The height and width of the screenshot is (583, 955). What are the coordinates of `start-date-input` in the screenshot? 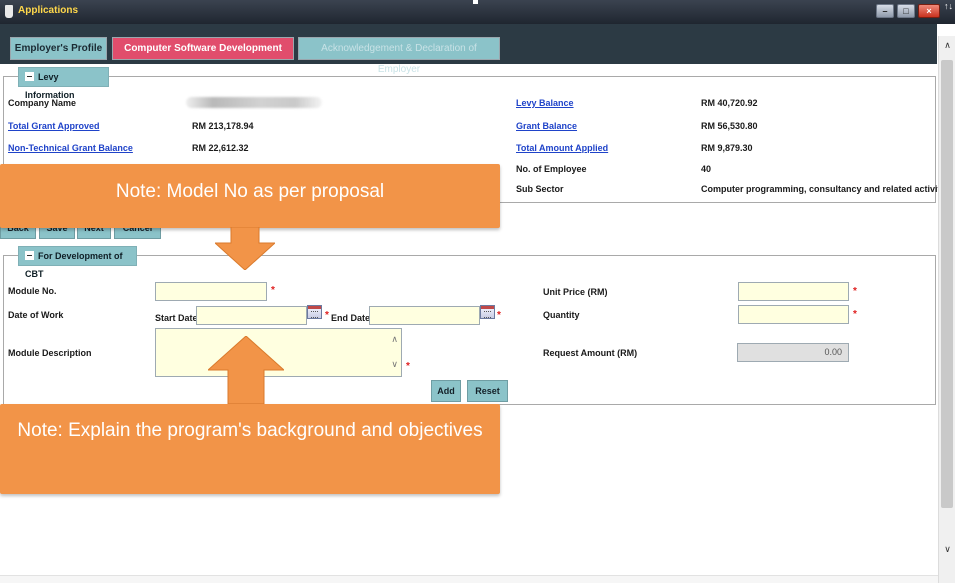 It's located at (251, 315).